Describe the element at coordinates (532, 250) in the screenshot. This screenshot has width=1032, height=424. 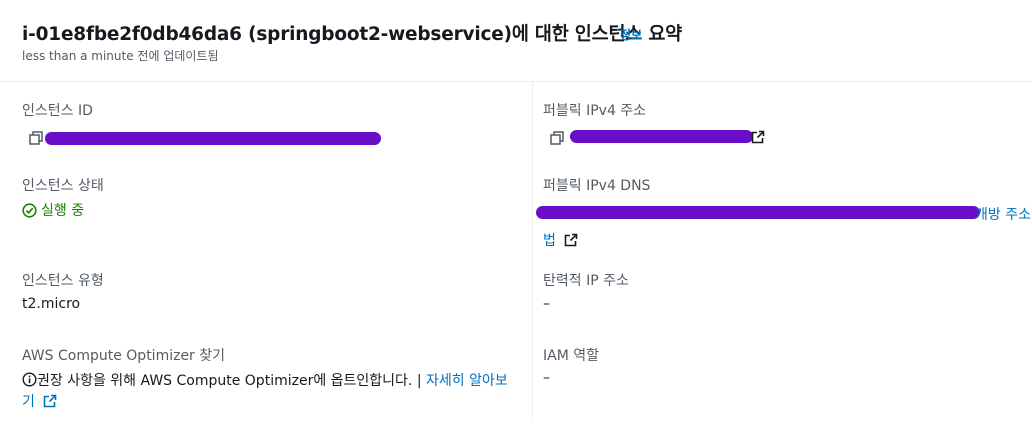
I see `column-divider` at that location.